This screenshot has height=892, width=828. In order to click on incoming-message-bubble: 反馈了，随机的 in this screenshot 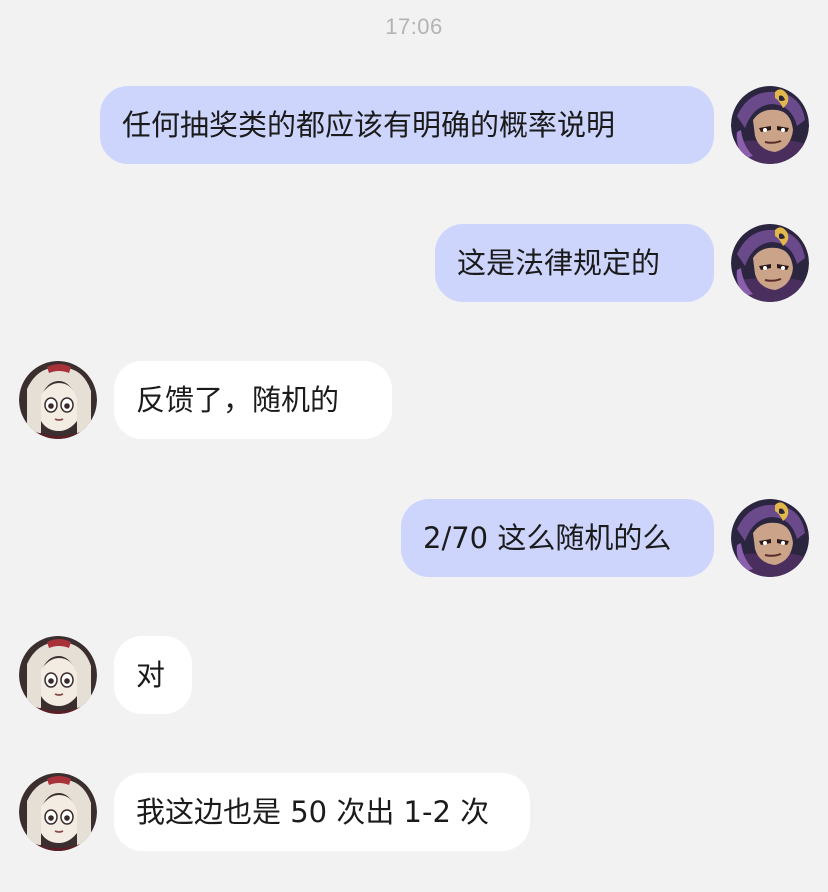, I will do `click(253, 400)`.